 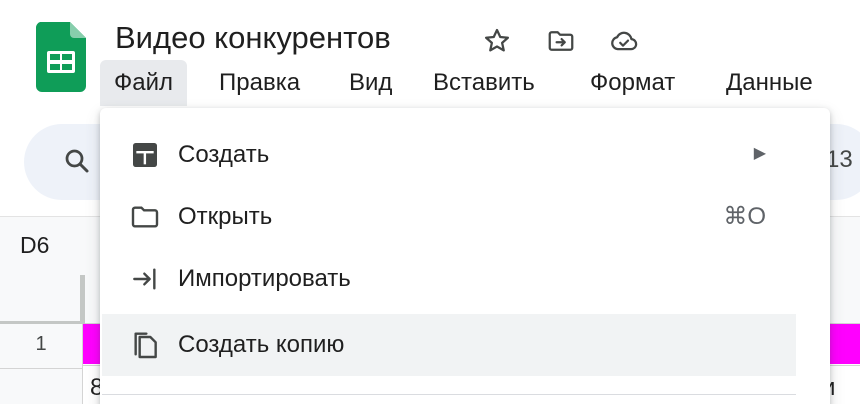 I want to click on menu-data: Данные, so click(x=769, y=83).